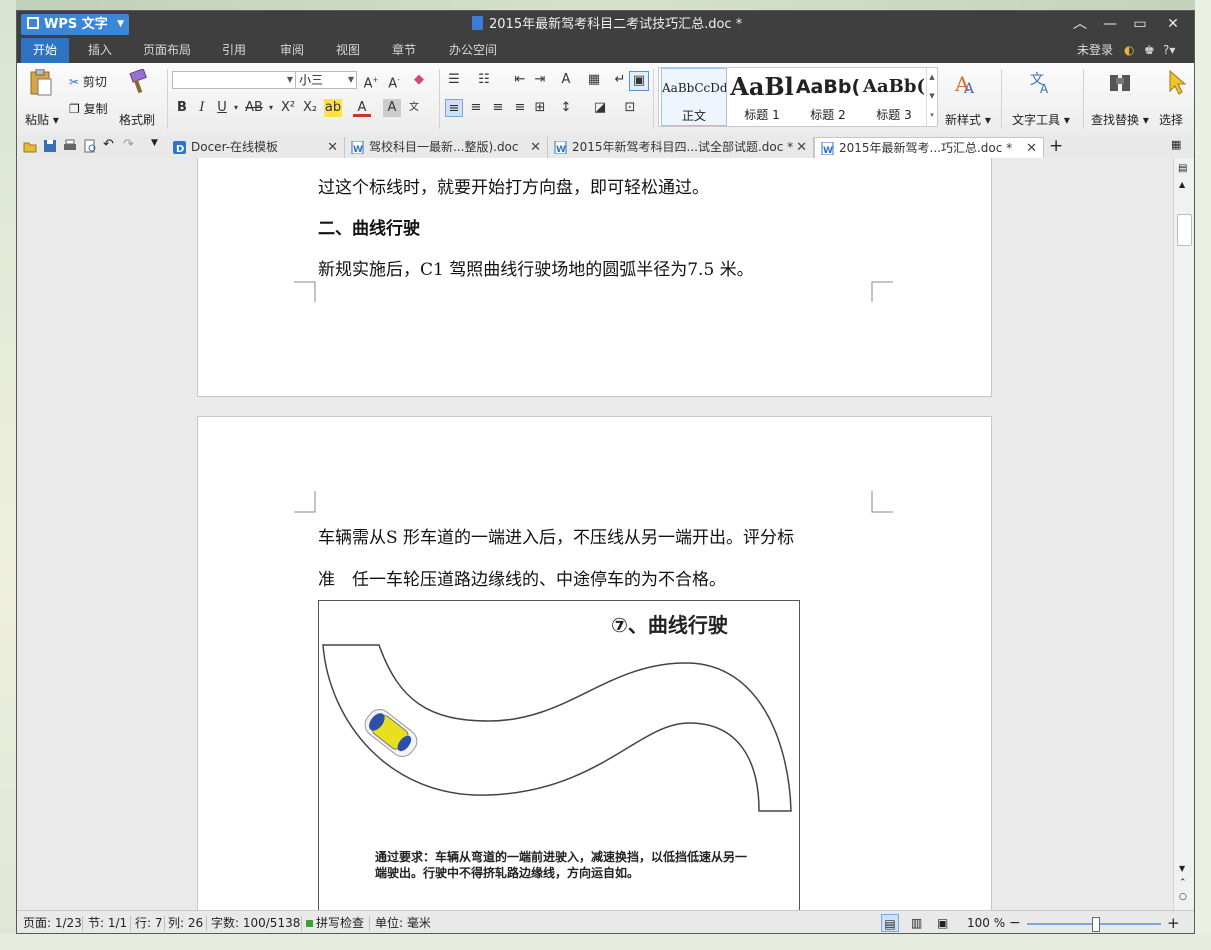  Describe the element at coordinates (762, 97) in the screenshot. I see `style-heading-1: AaBl 标题 1` at that location.